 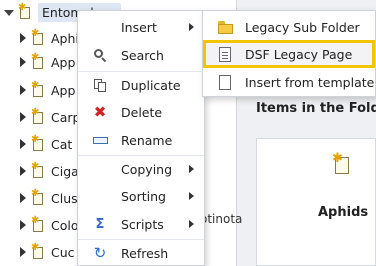 What do you see at coordinates (221, 219) in the screenshot?
I see `tree-node-label: otinota` at bounding box center [221, 219].